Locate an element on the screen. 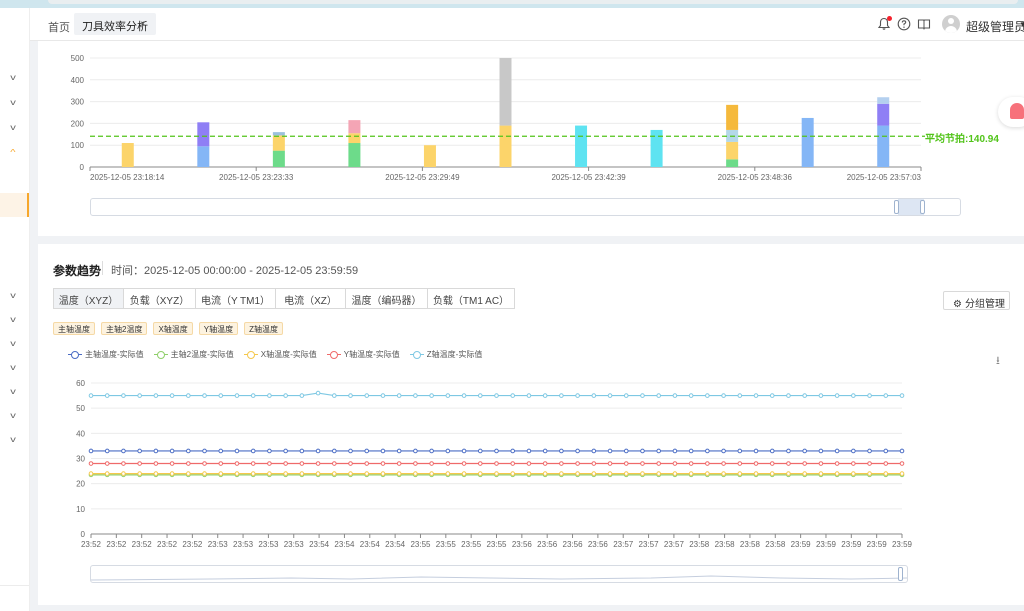  avatar is located at coordinates (951, 24).